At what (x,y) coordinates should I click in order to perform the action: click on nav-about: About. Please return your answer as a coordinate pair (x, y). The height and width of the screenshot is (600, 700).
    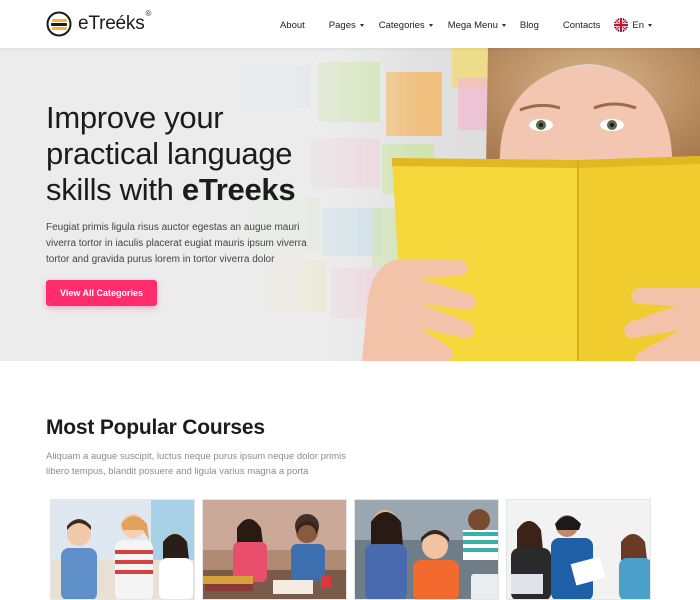
    Looking at the image, I should click on (292, 25).